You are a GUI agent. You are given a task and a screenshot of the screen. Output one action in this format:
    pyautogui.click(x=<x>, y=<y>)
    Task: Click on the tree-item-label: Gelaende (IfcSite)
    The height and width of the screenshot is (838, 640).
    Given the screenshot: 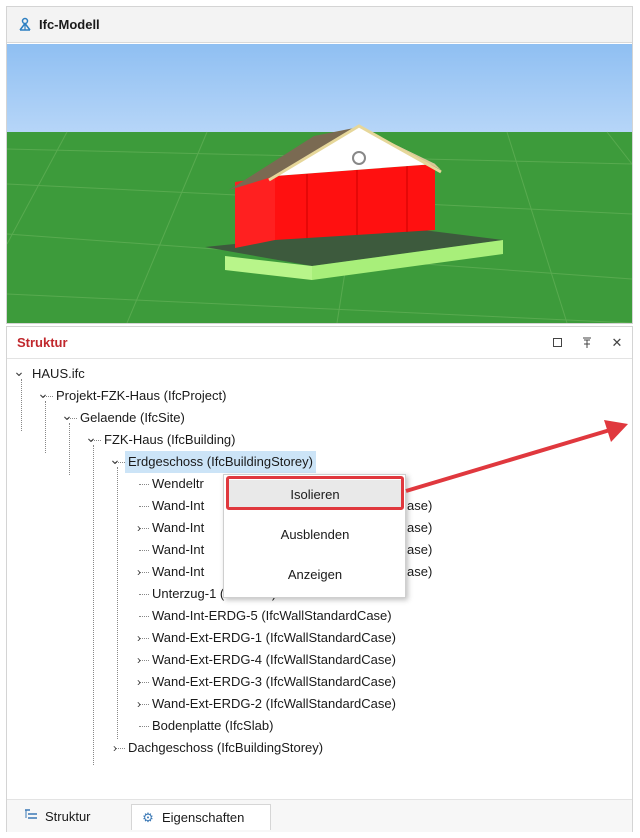 What is the action you would take?
    pyautogui.click(x=132, y=418)
    